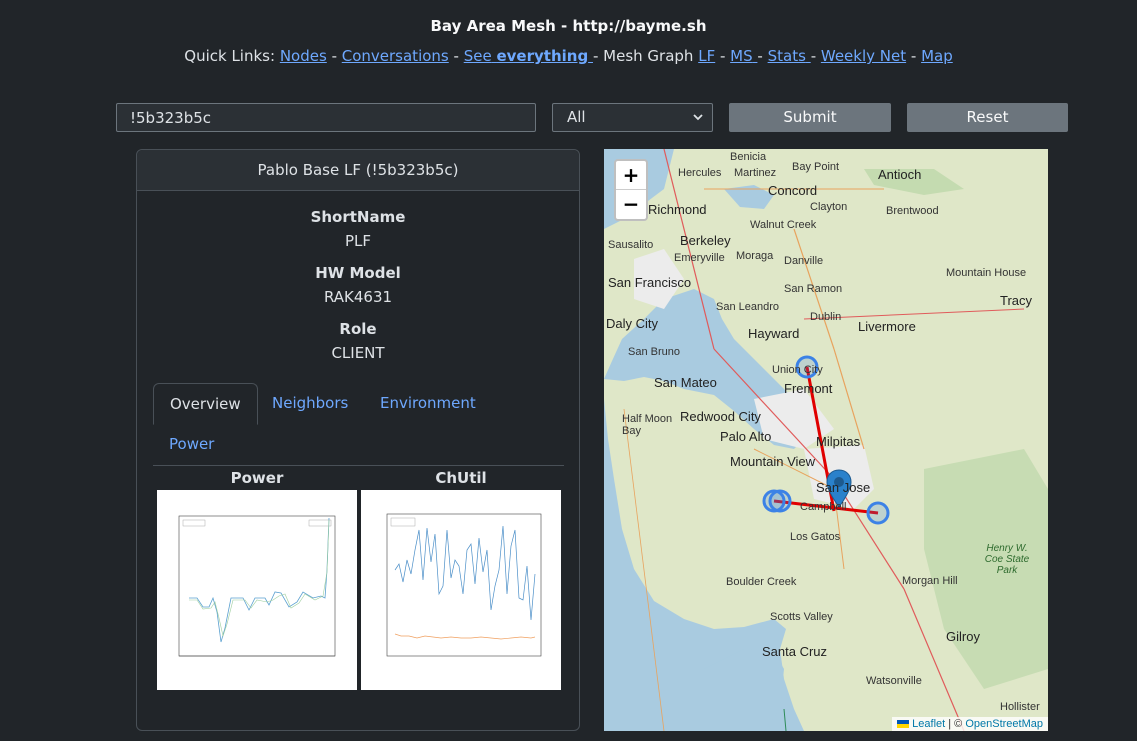 The height and width of the screenshot is (741, 1137). I want to click on place-label: Moraga, so click(755, 256).